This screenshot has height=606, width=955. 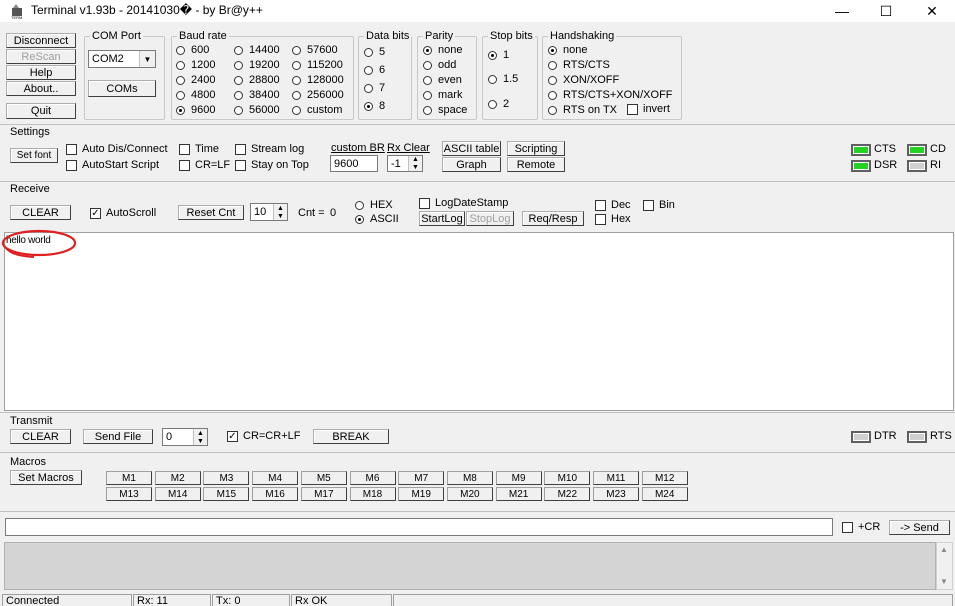 I want to click on rx-clear-input: -1 ▲ ▼, so click(x=405, y=163).